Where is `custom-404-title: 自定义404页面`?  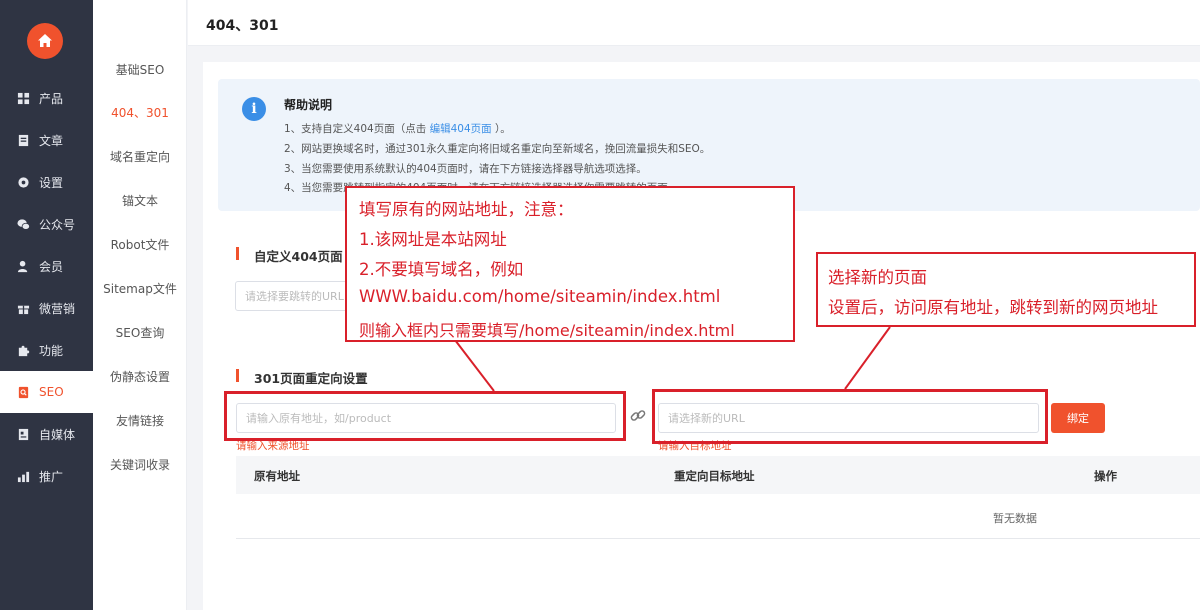
custom-404-title: 自定义404页面 is located at coordinates (289, 255).